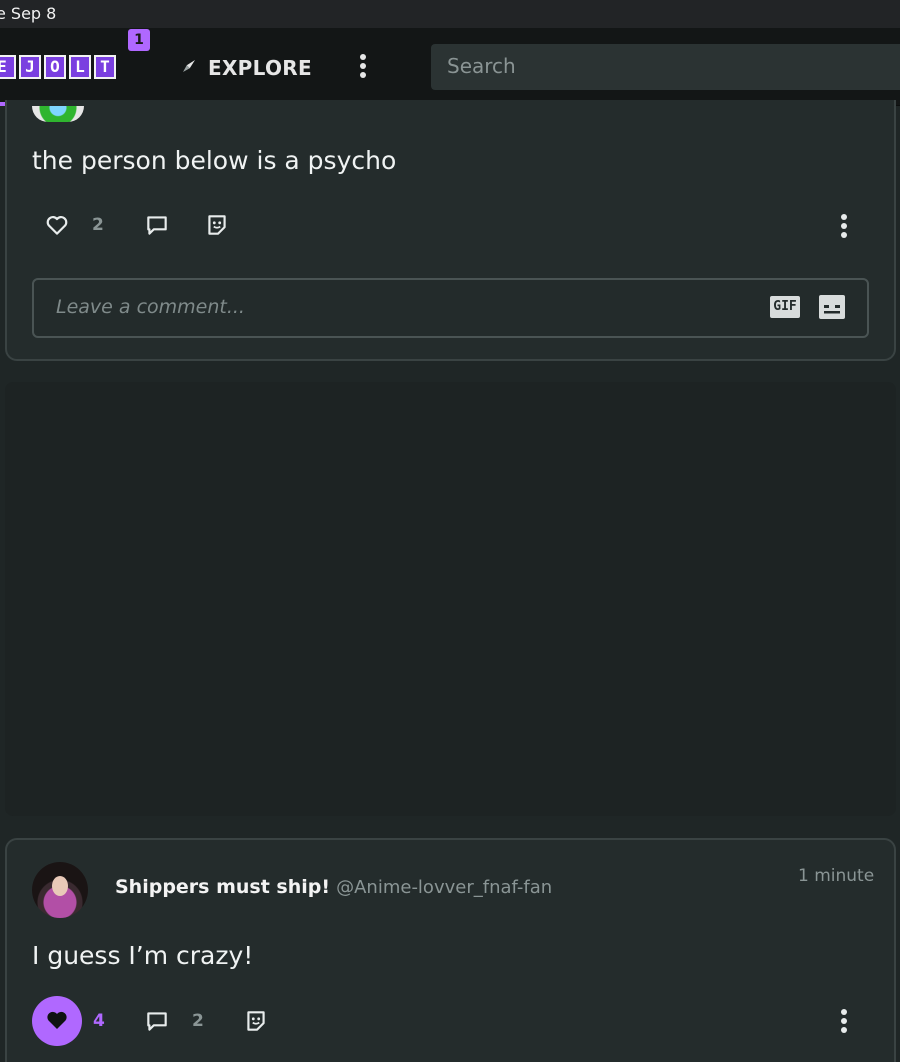 This screenshot has width=900, height=1062. I want to click on like-count: 4, so click(99, 1021).